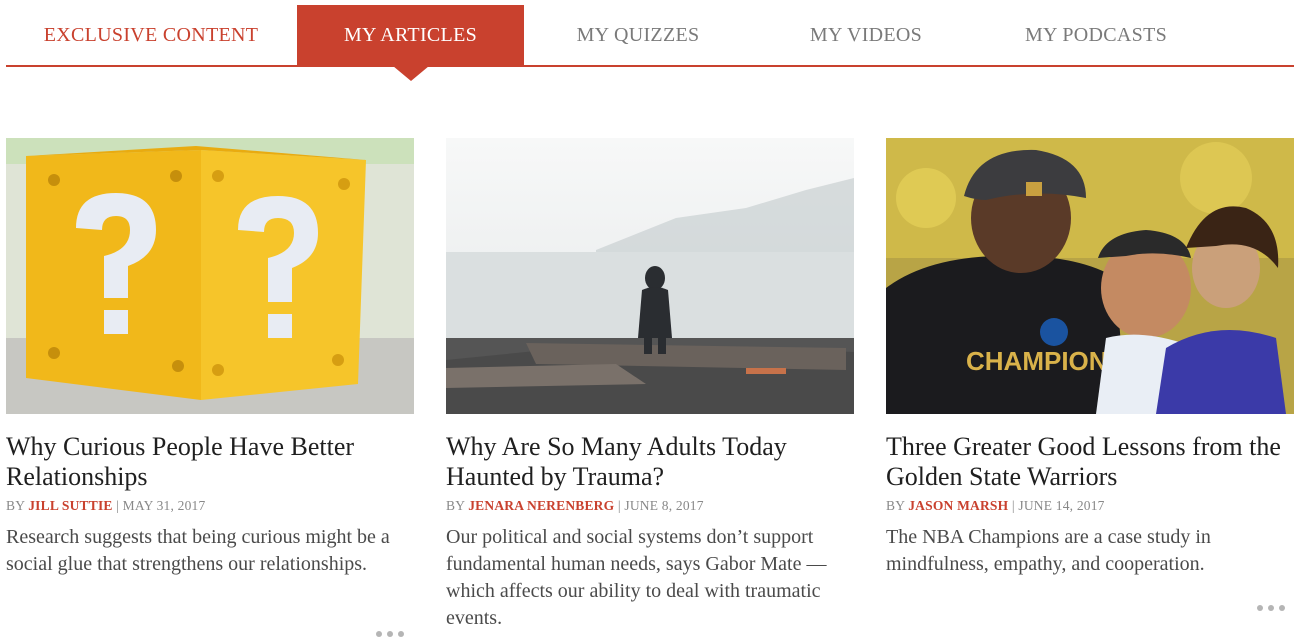  Describe the element at coordinates (541, 505) in the screenshot. I see `author-link: JENARA NERENBERG` at that location.